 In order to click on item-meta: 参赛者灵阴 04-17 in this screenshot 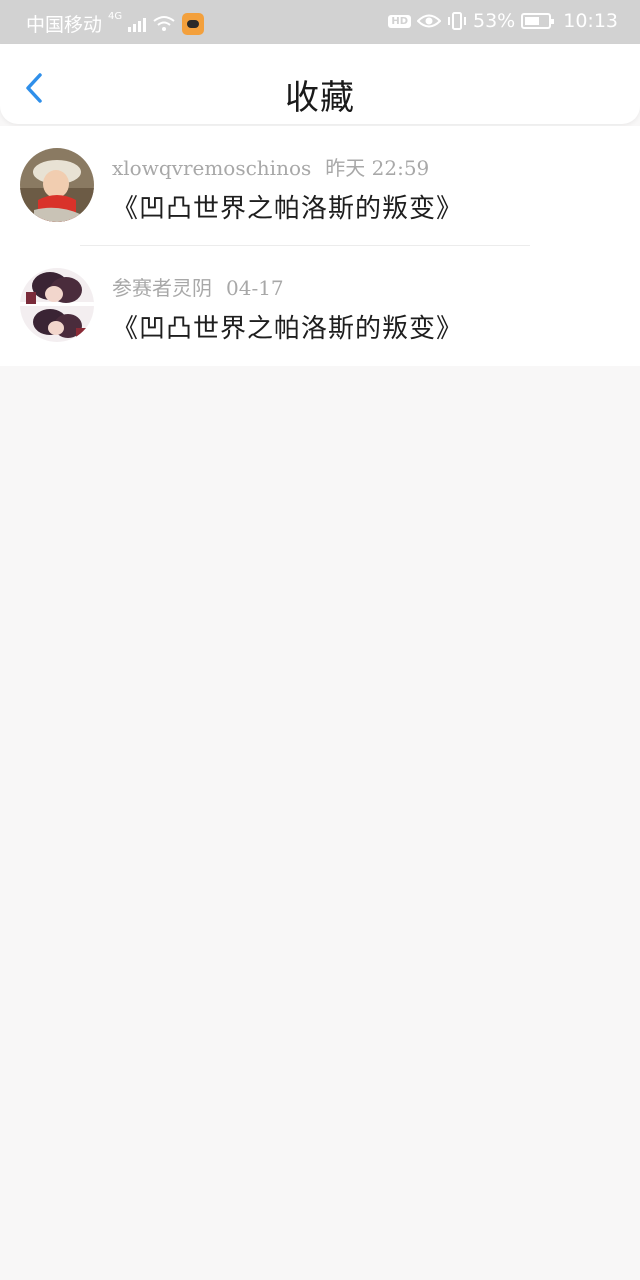, I will do `click(198, 286)`.